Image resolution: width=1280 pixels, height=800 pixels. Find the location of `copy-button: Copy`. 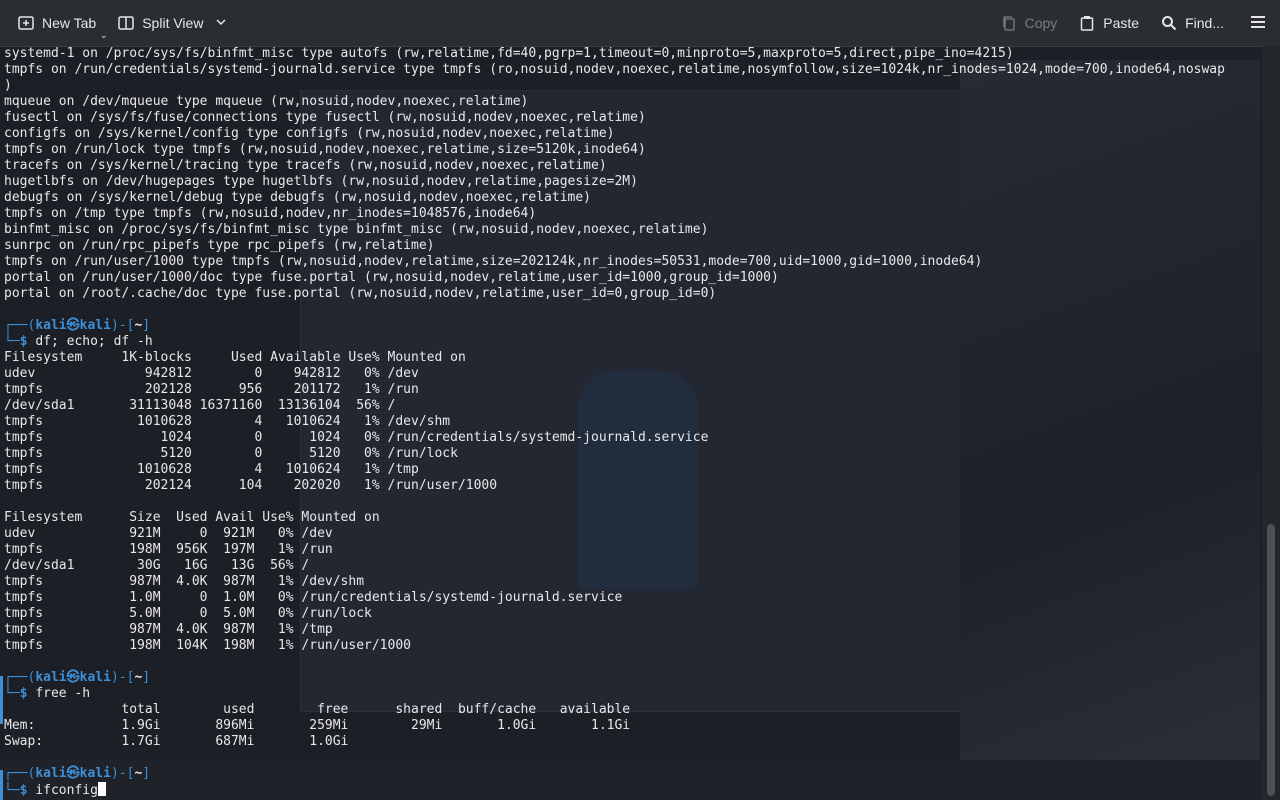

copy-button: Copy is located at coordinates (1029, 23).